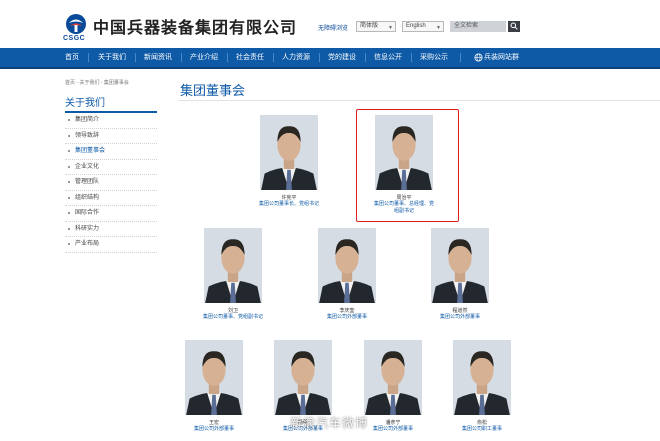 This screenshot has width=660, height=441. I want to click on search-button, so click(514, 26).